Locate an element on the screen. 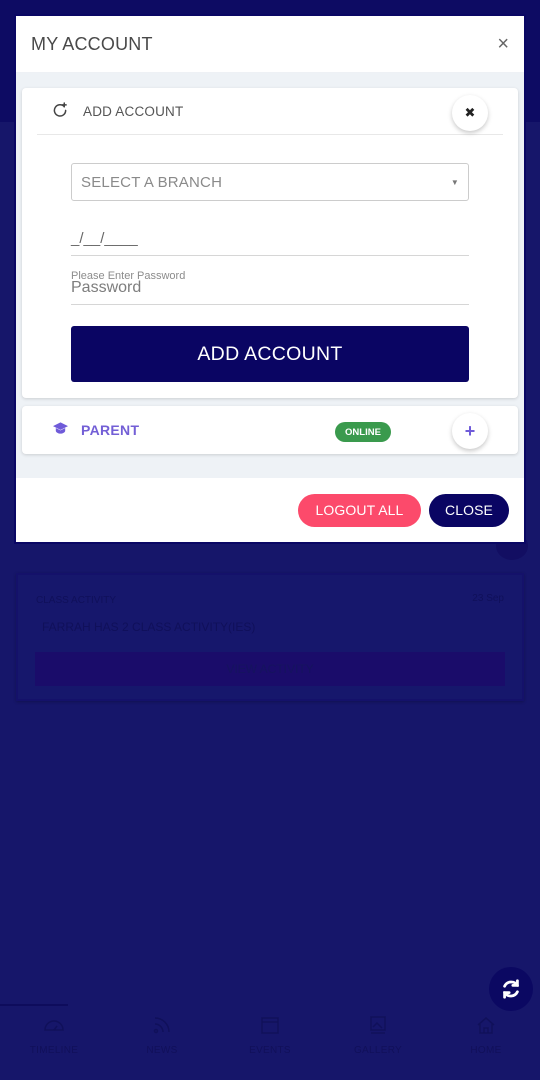 The image size is (540, 1080). add-account-panel-header: ADD ACCOUNT is located at coordinates (270, 111).